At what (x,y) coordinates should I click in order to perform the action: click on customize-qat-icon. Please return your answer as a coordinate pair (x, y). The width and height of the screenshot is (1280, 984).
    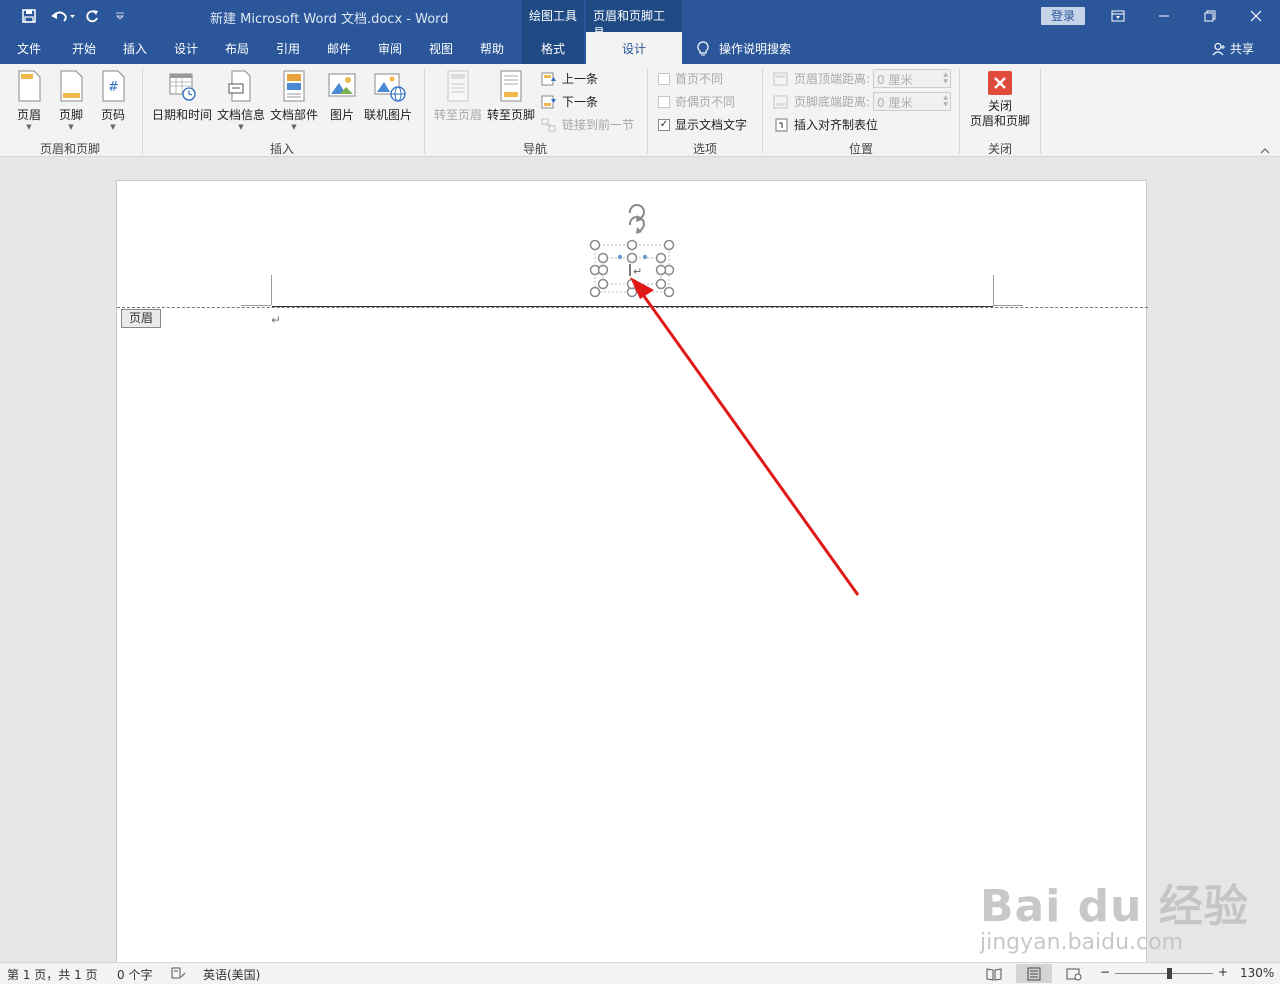
    Looking at the image, I should click on (120, 16).